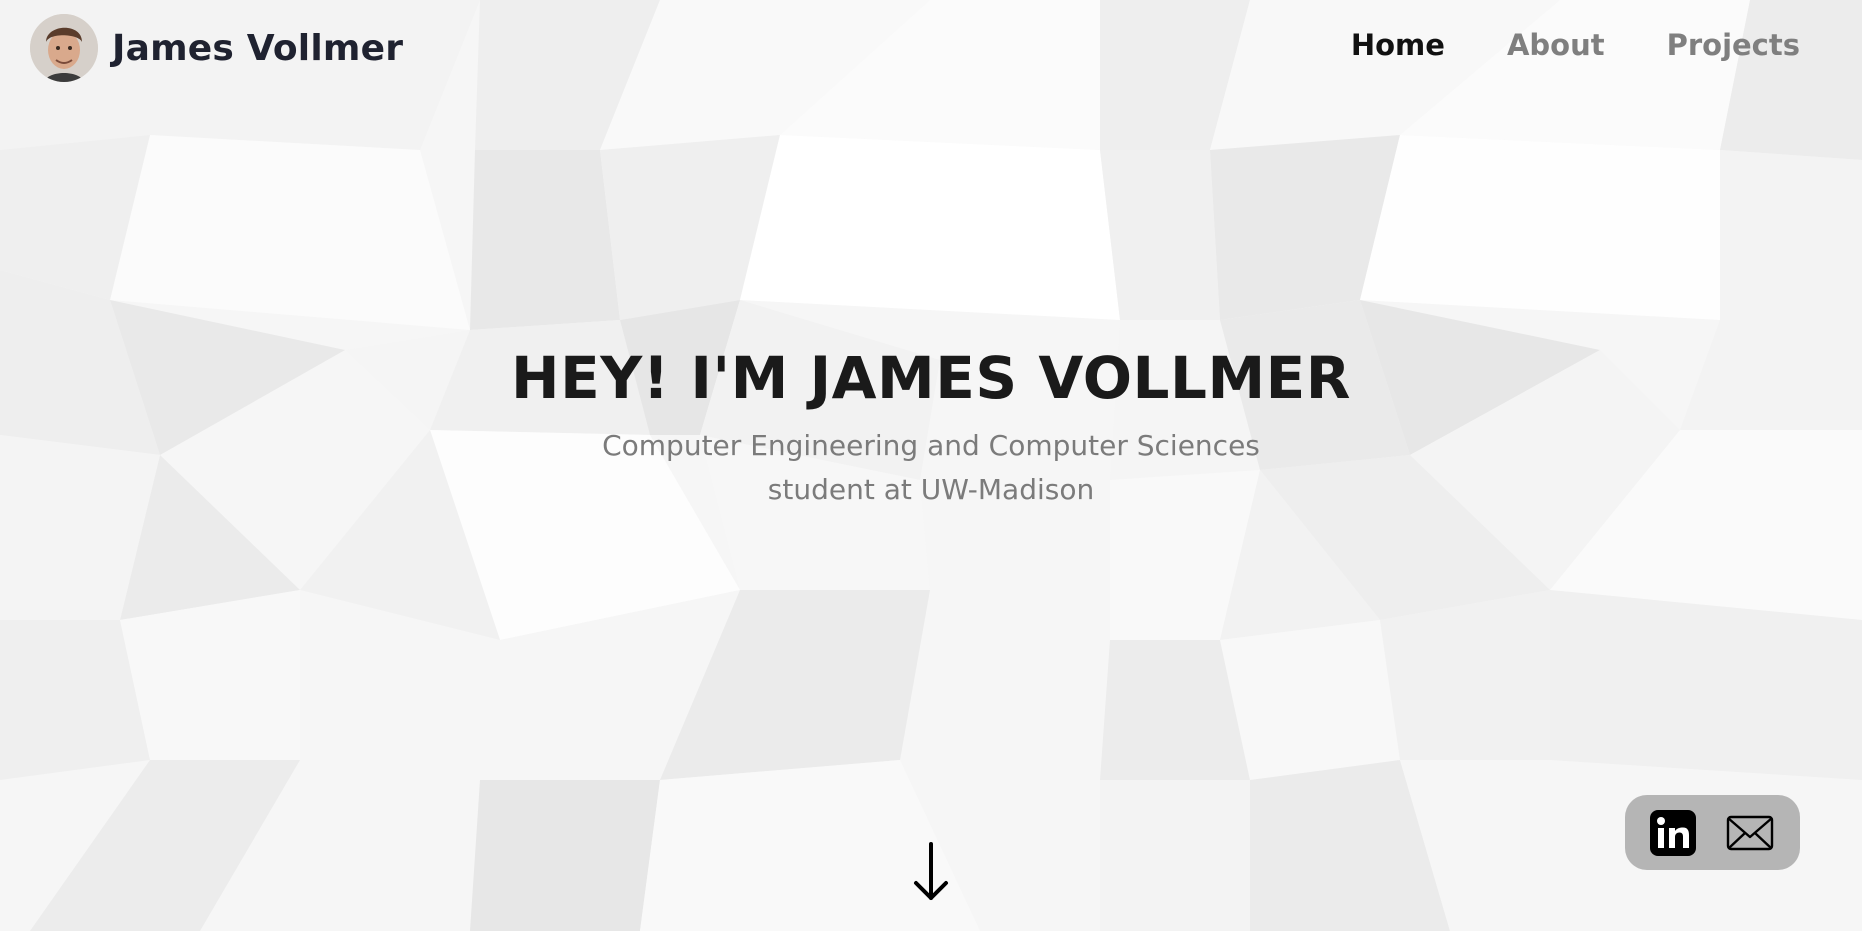 This screenshot has width=1862, height=931. I want to click on nav-projects-link: Projects, so click(1733, 45).